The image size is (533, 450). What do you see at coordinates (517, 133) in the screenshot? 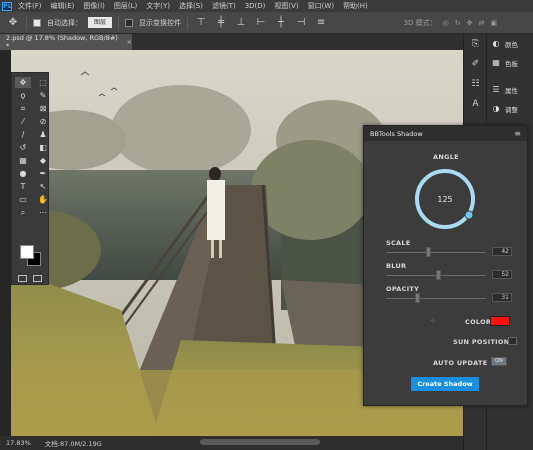
I see `panel-menu-icon: ≡` at bounding box center [517, 133].